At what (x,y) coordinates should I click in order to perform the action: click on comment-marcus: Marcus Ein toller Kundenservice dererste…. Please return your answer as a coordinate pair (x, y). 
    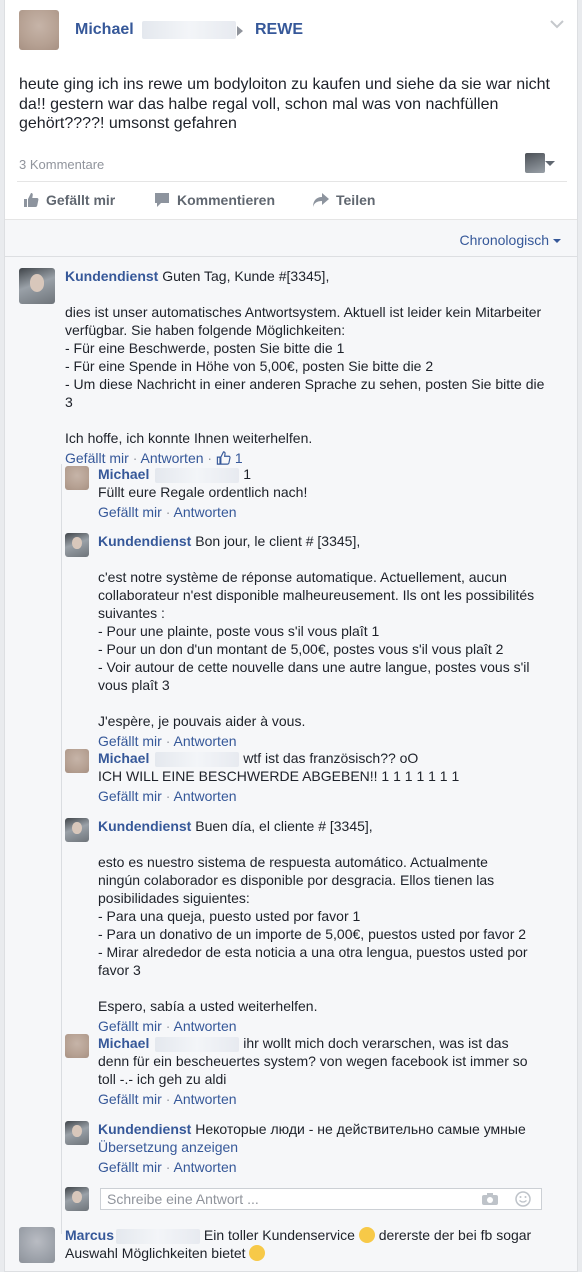
    Looking at the image, I should click on (315, 1244).